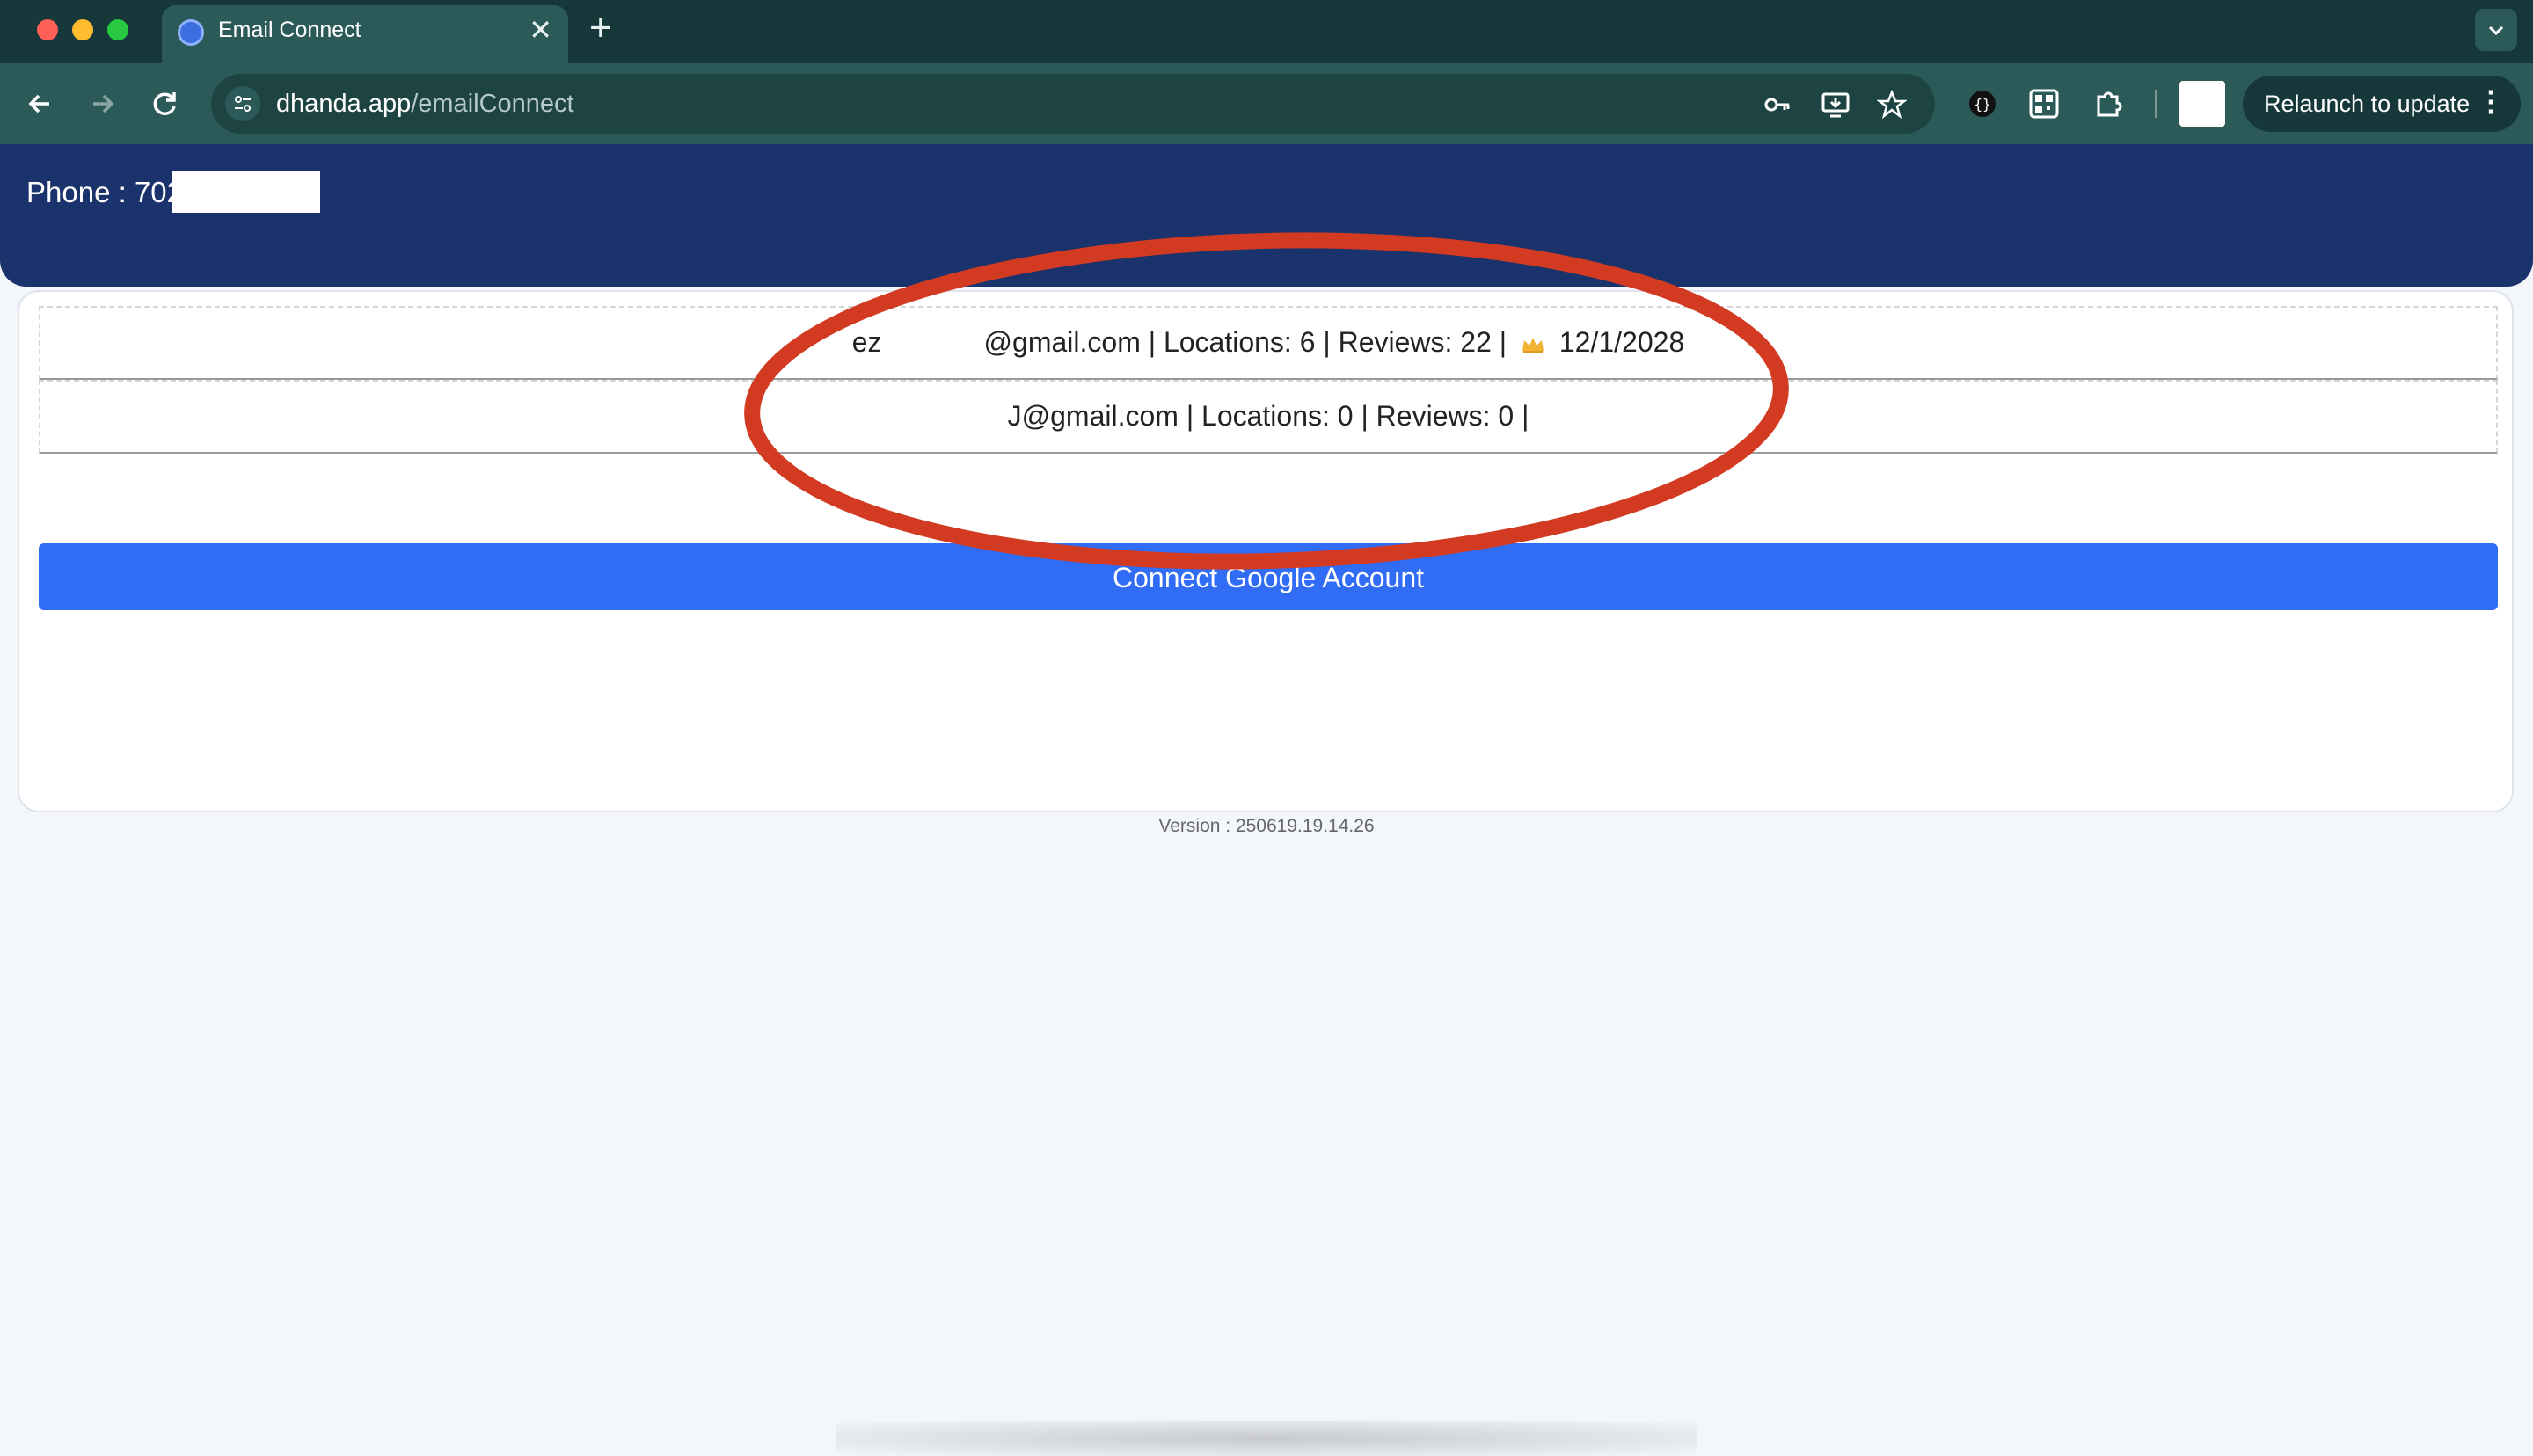 This screenshot has height=1456, width=2533. What do you see at coordinates (1266, 826) in the screenshot?
I see `version-label: Version : 250619.19.14.26` at bounding box center [1266, 826].